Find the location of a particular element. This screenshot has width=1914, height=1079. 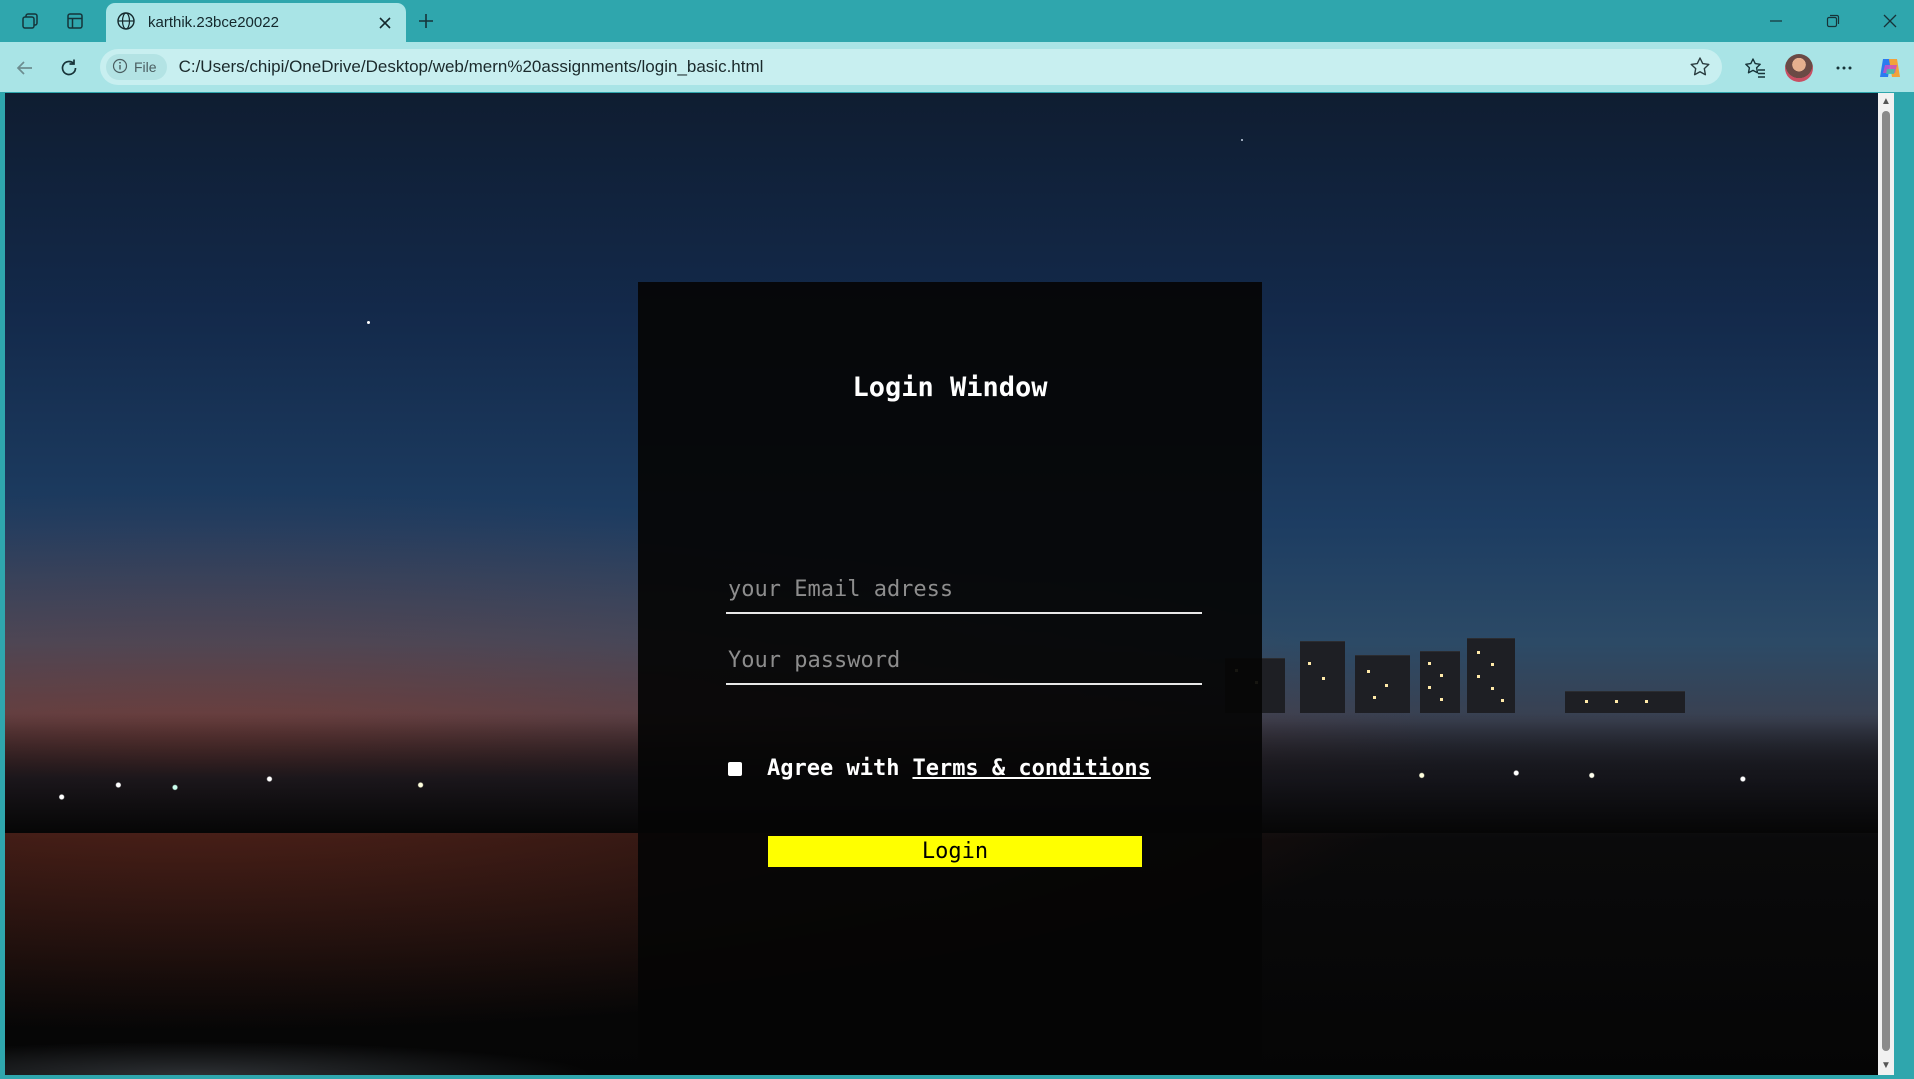

scroll-thumb is located at coordinates (1886, 581).